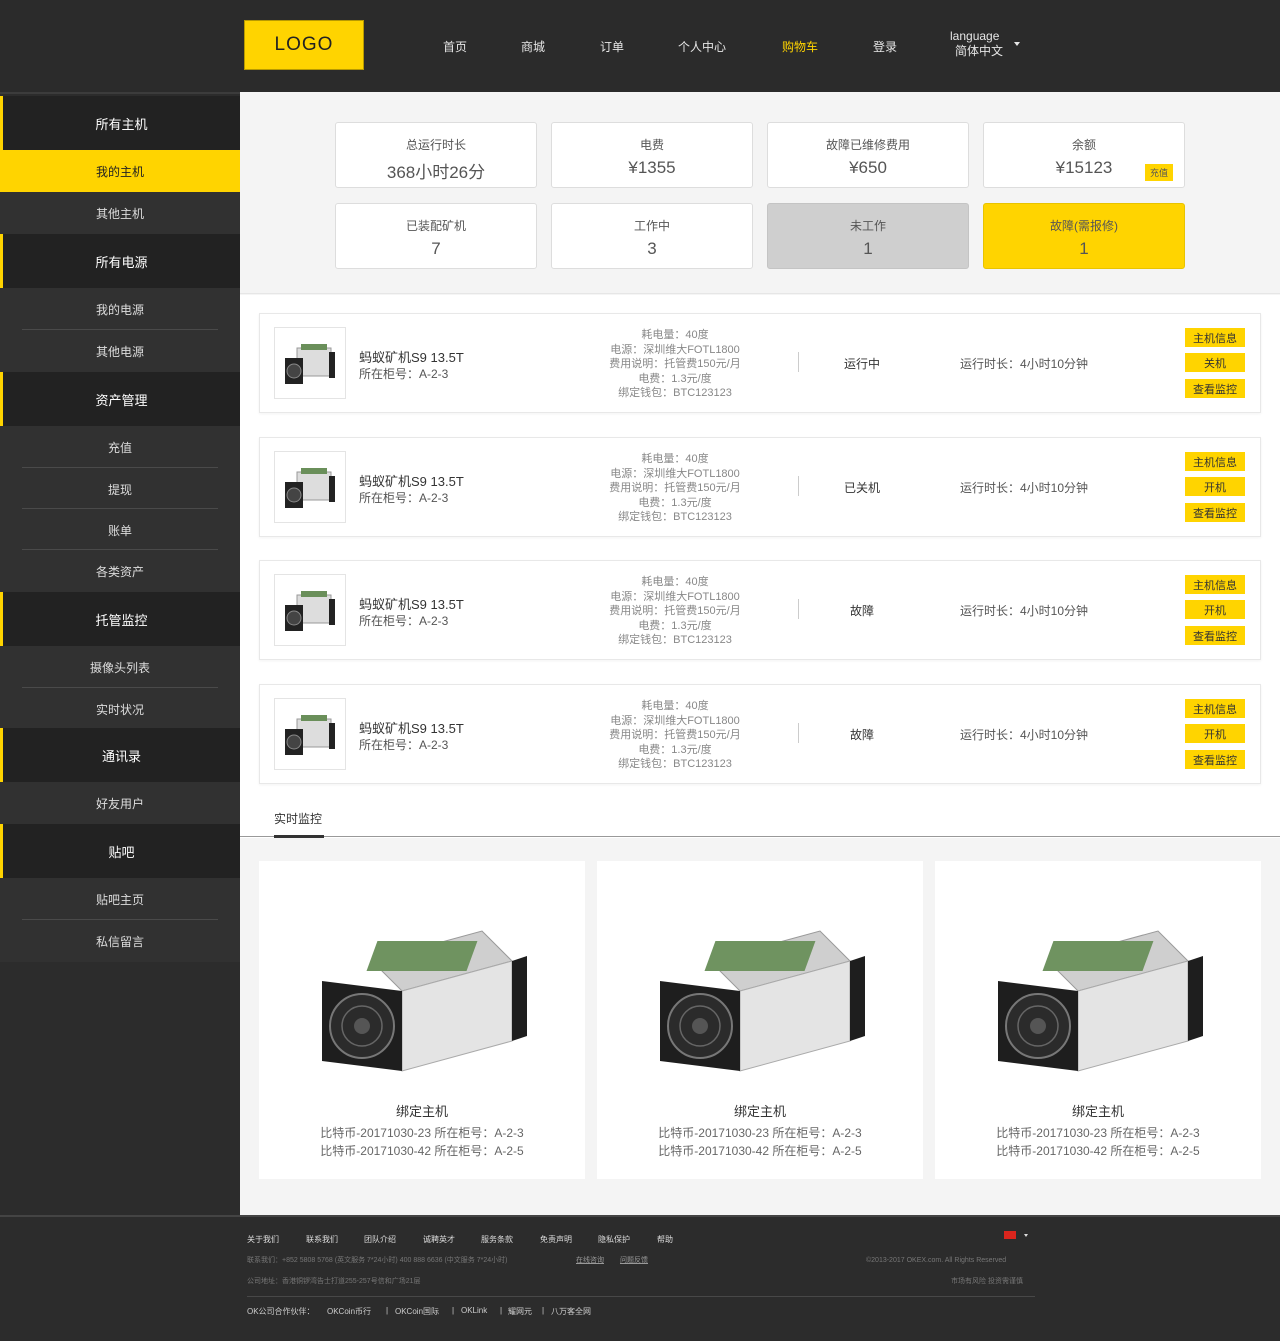 This screenshot has height=1341, width=1280. I want to click on nav-orders: 订单, so click(612, 46).